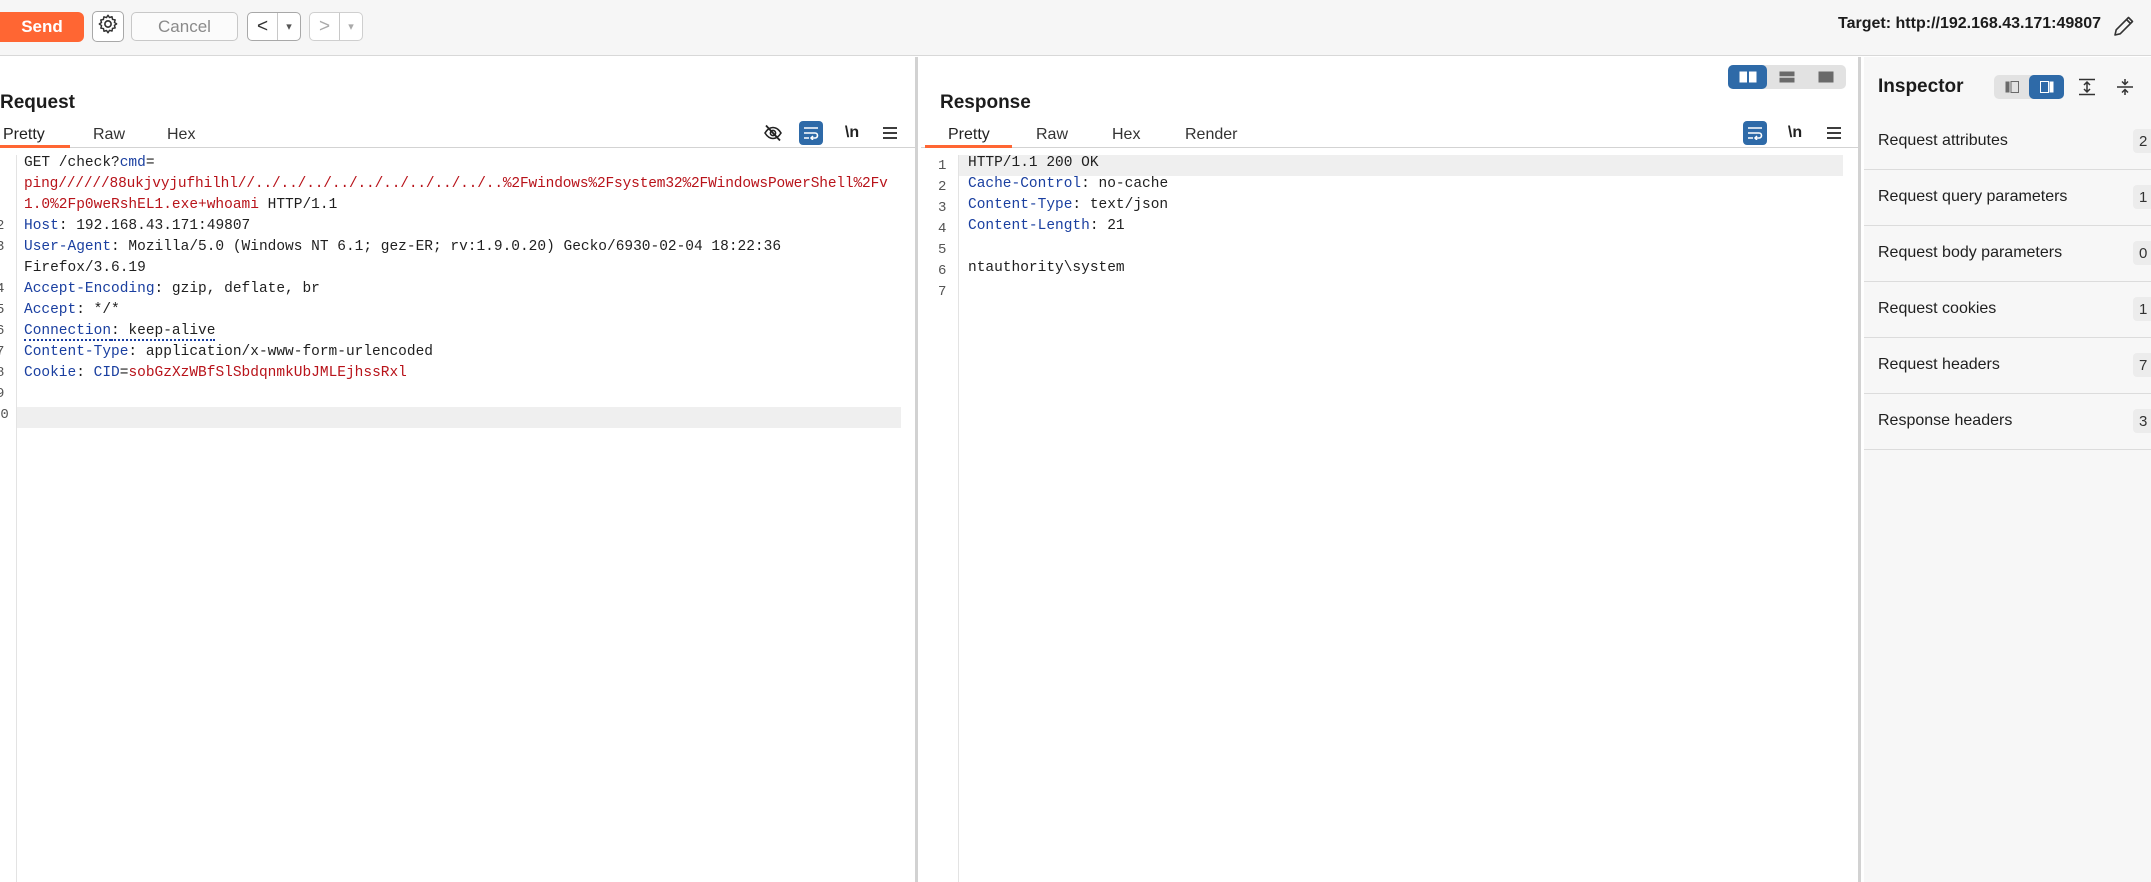 This screenshot has width=2151, height=882. What do you see at coordinates (2142, 365) in the screenshot?
I see `inspector-row-count: 7` at bounding box center [2142, 365].